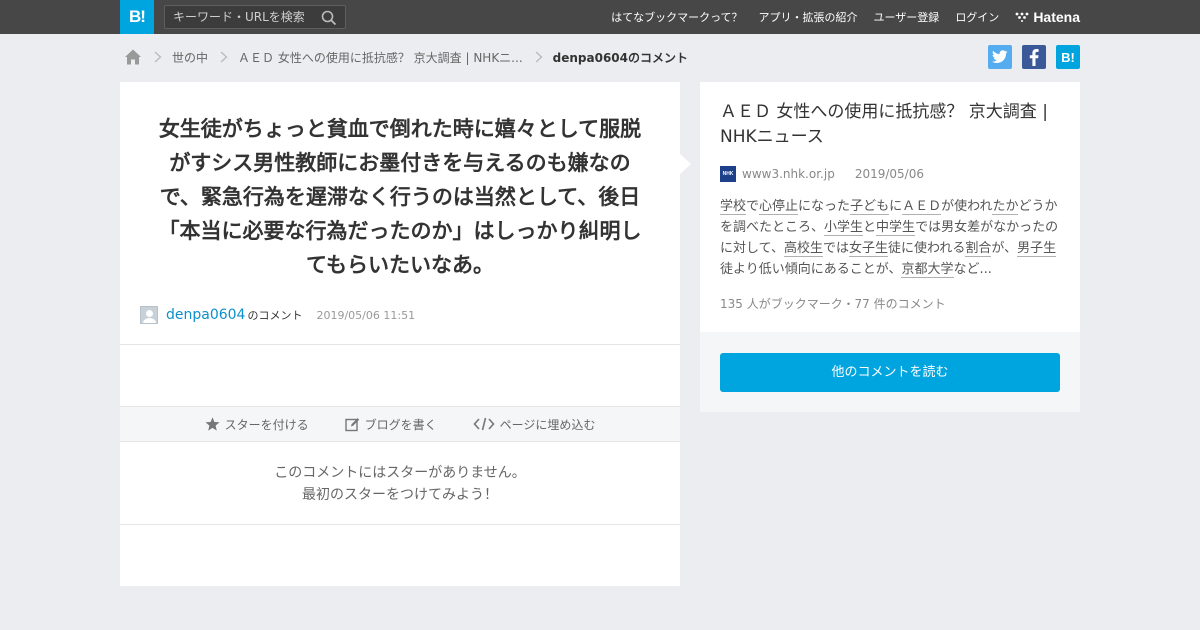  I want to click on add-star-button: スターを付ける, so click(257, 424).